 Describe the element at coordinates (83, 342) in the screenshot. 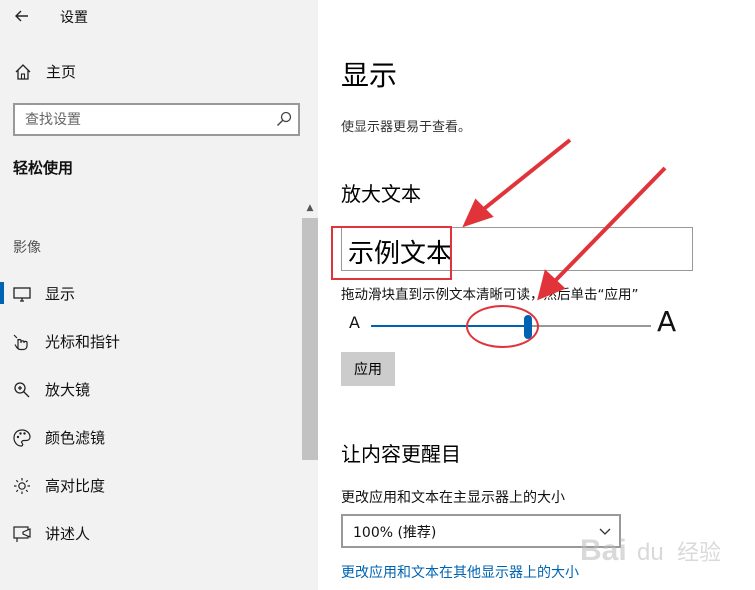

I see `sidebar-item-label: 光标和指针` at that location.